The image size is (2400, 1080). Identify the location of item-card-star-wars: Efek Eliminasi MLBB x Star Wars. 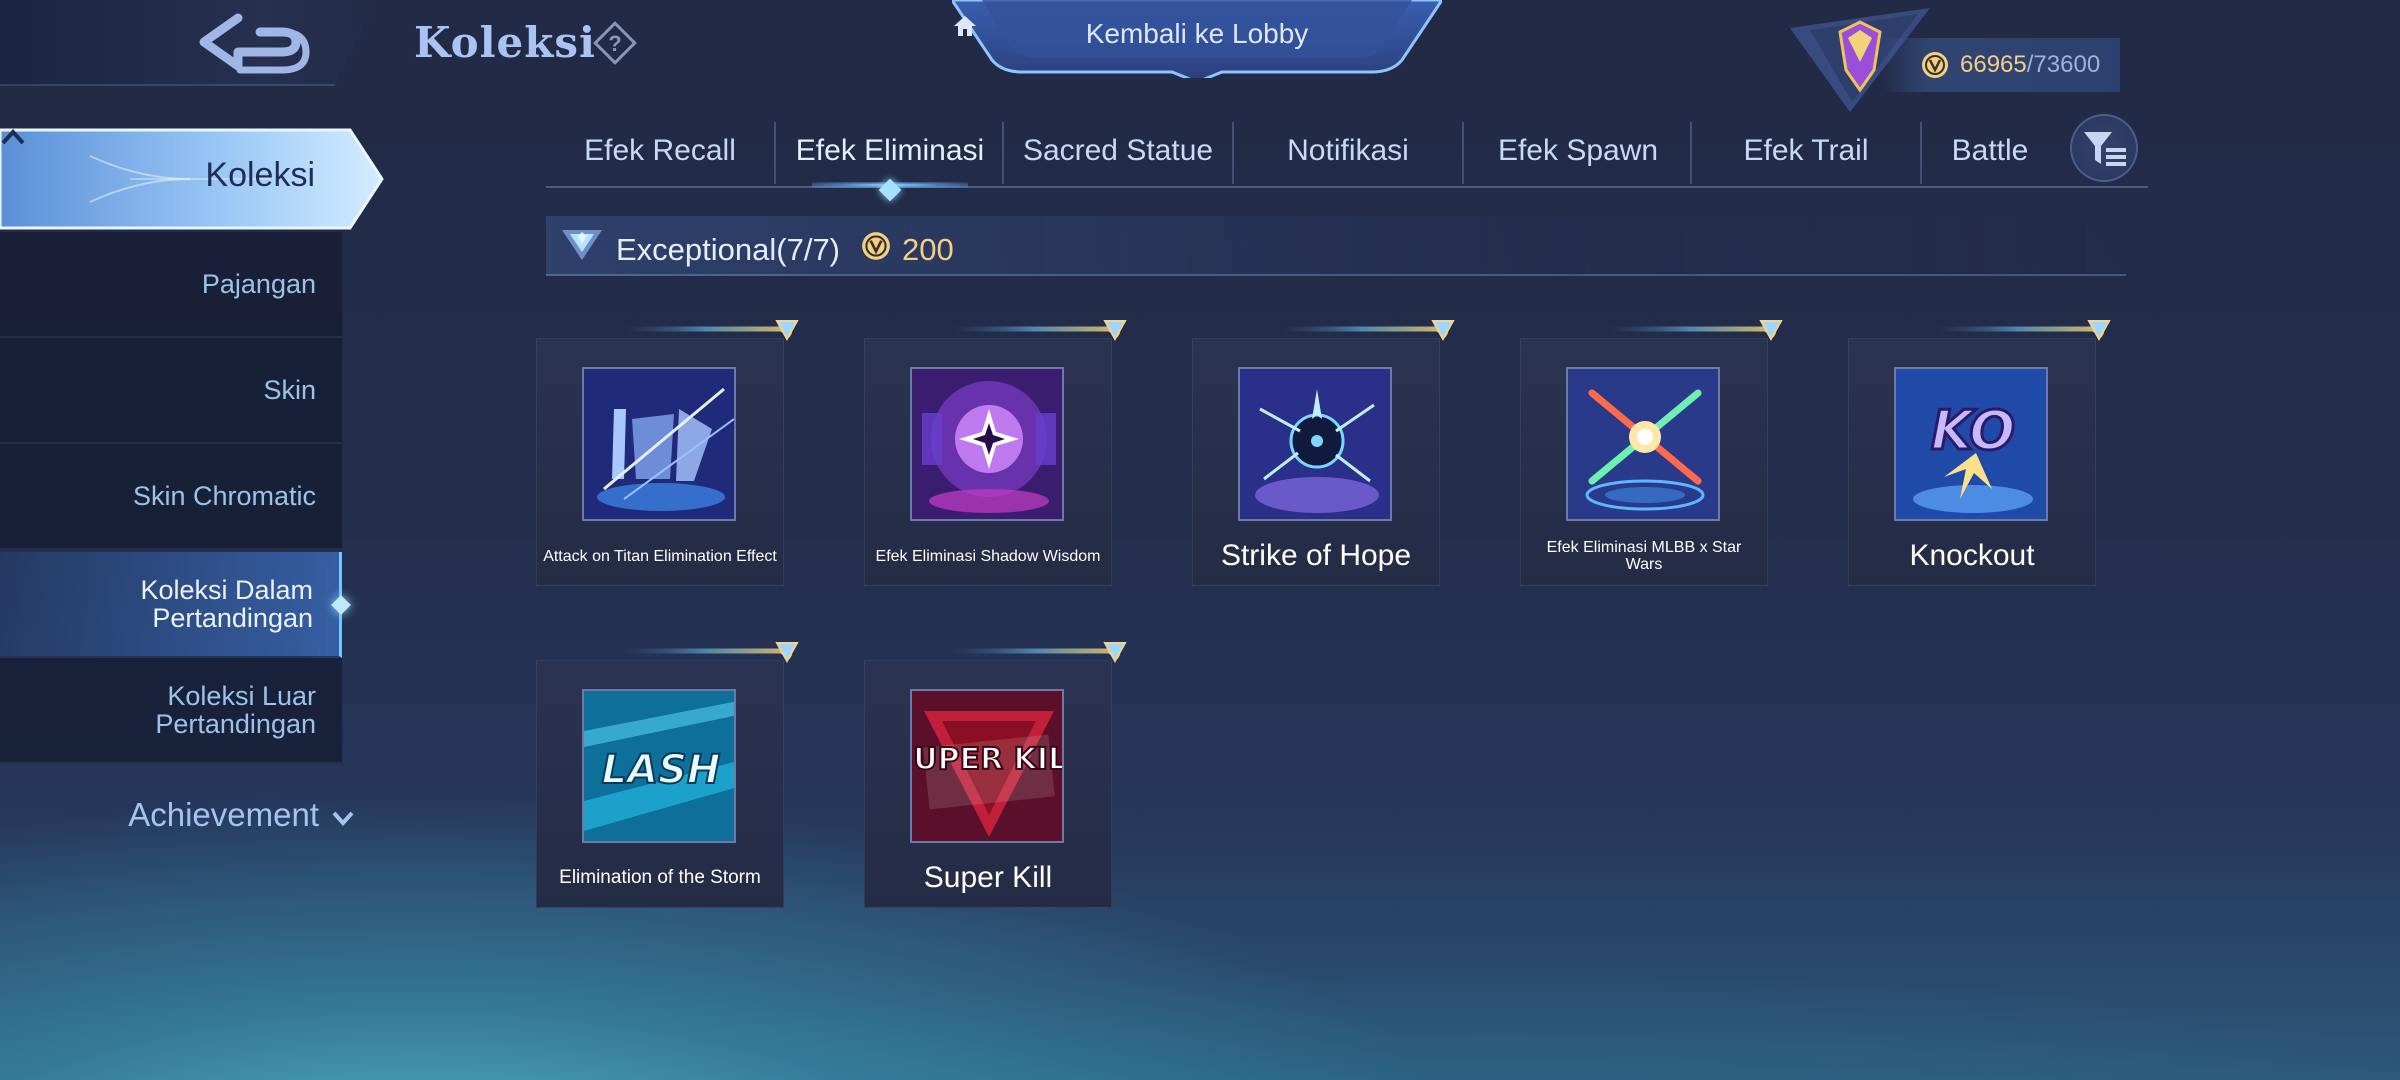
(1651, 453).